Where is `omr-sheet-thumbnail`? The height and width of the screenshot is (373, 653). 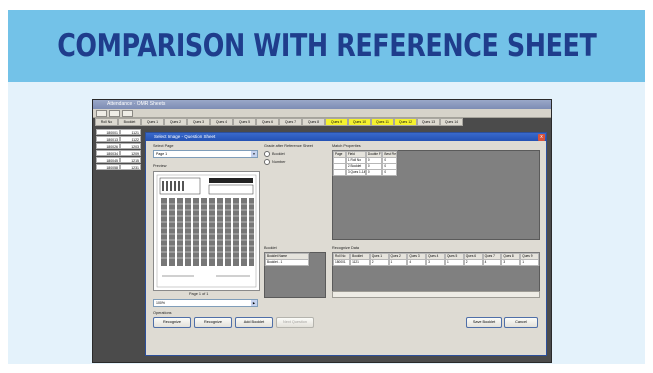 omr-sheet-thumbnail is located at coordinates (206, 231).